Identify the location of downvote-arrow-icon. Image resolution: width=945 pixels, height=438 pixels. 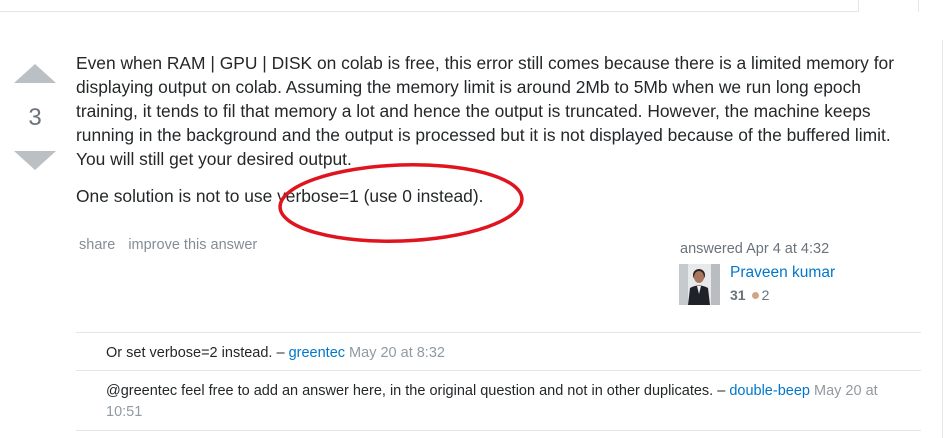
(35, 160).